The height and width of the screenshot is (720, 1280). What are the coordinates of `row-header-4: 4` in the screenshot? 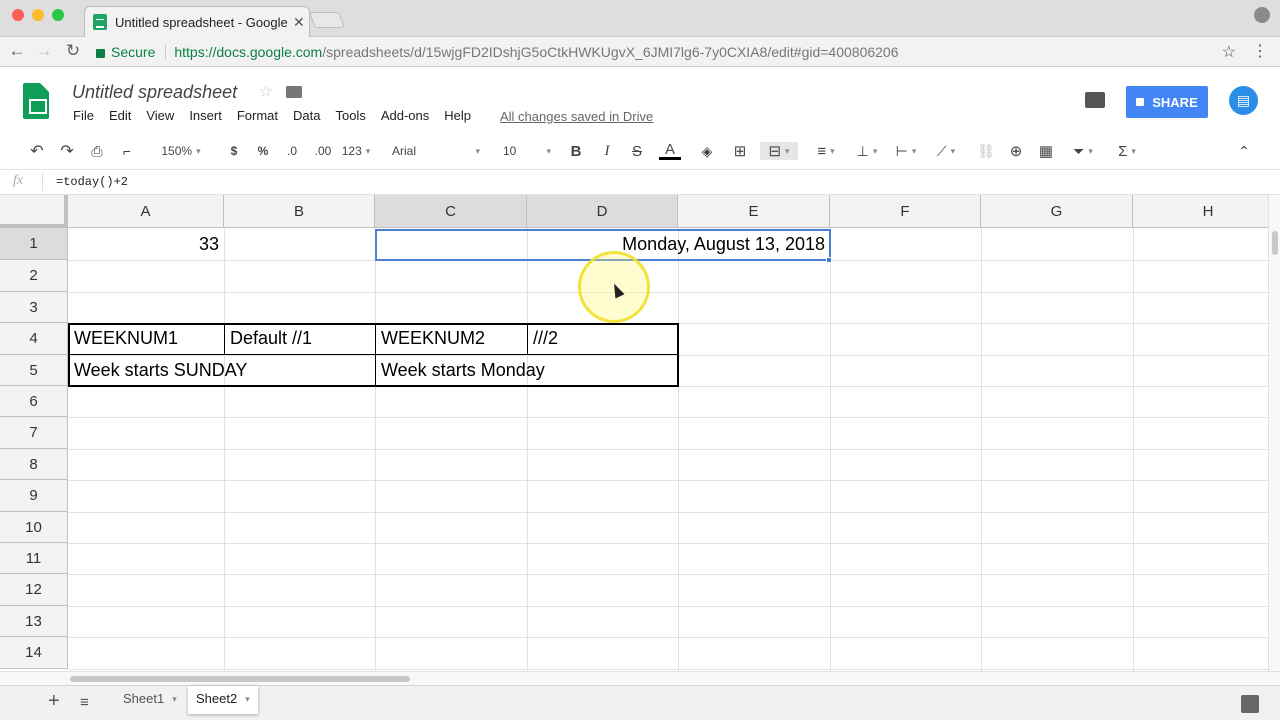 It's located at (34, 339).